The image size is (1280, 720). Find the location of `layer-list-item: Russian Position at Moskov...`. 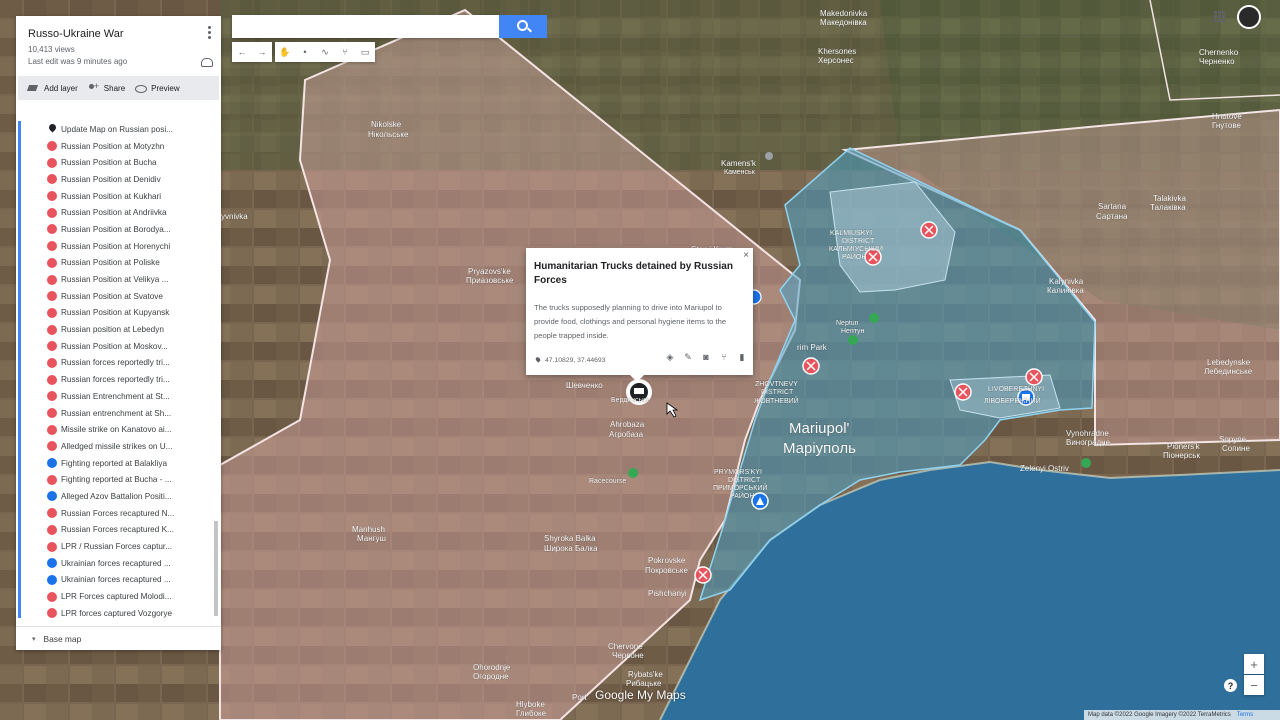

layer-list-item: Russian Position at Moskov... is located at coordinates (117, 346).